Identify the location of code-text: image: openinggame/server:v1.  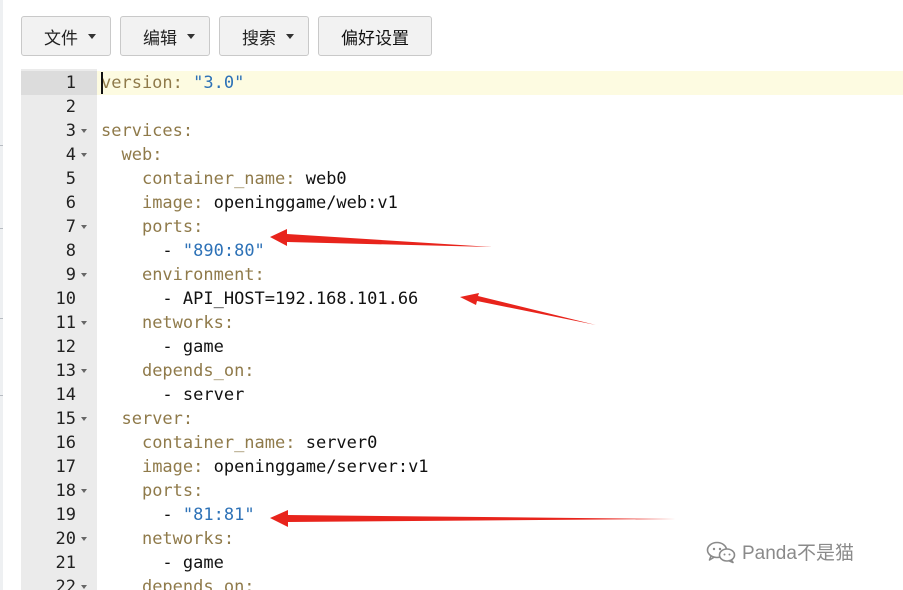
(265, 467).